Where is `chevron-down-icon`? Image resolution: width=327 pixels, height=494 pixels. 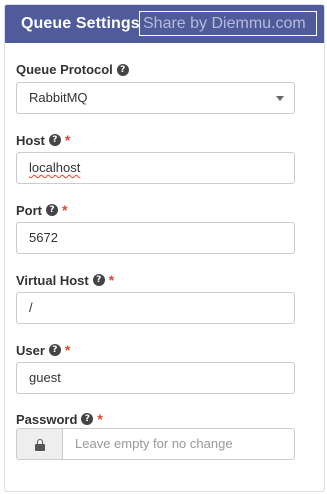
chevron-down-icon is located at coordinates (280, 98).